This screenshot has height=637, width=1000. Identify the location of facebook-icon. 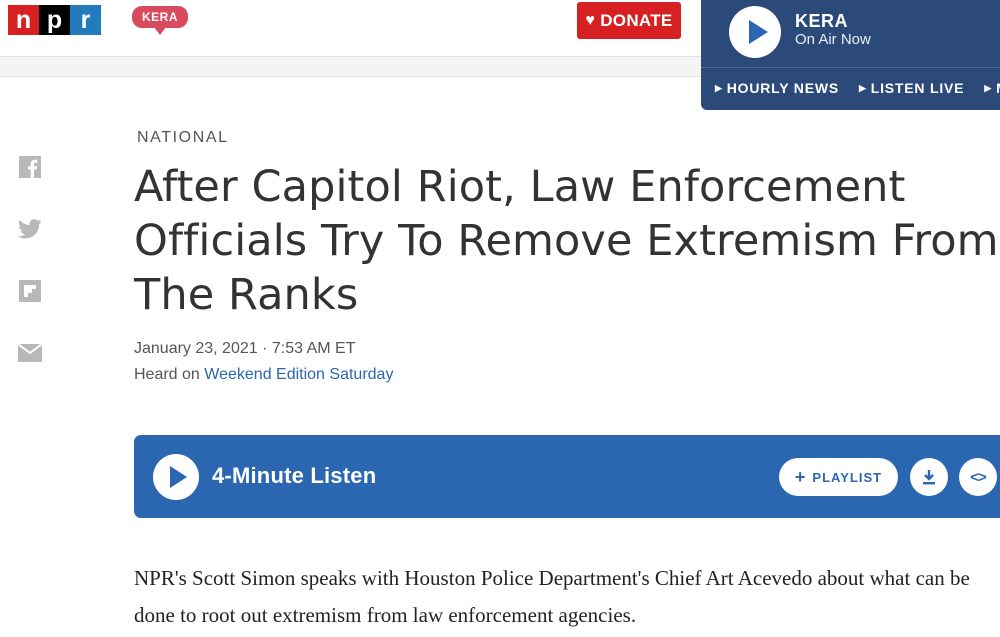
(30, 167).